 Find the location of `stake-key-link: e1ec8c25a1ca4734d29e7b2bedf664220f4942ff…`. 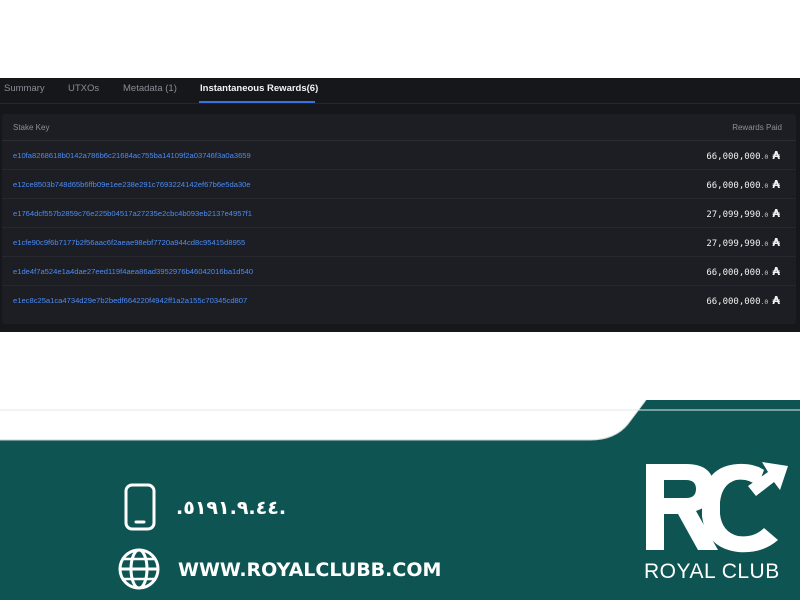

stake-key-link: e1ec8c25a1ca4734d29e7b2bedf664220f4942ff… is located at coordinates (130, 300).